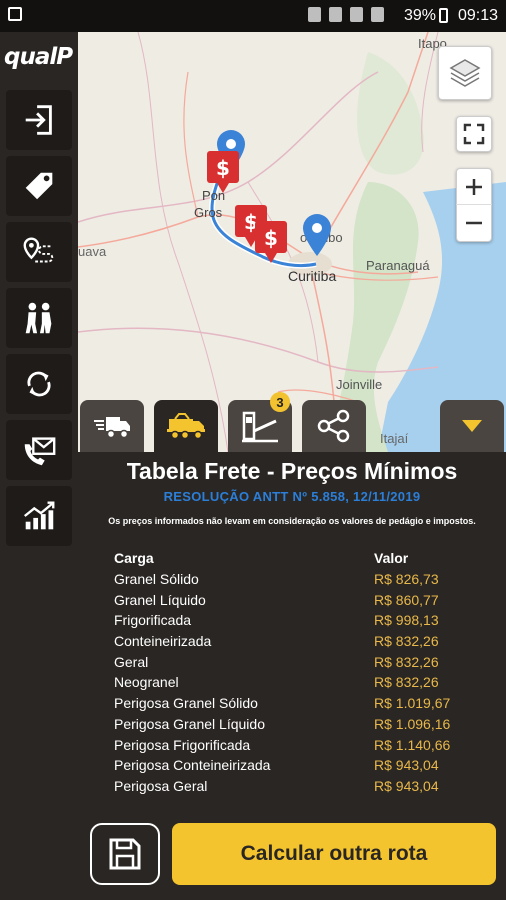  Describe the element at coordinates (406, 620) in the screenshot. I see `cargo-value: R$ 998,13` at that location.